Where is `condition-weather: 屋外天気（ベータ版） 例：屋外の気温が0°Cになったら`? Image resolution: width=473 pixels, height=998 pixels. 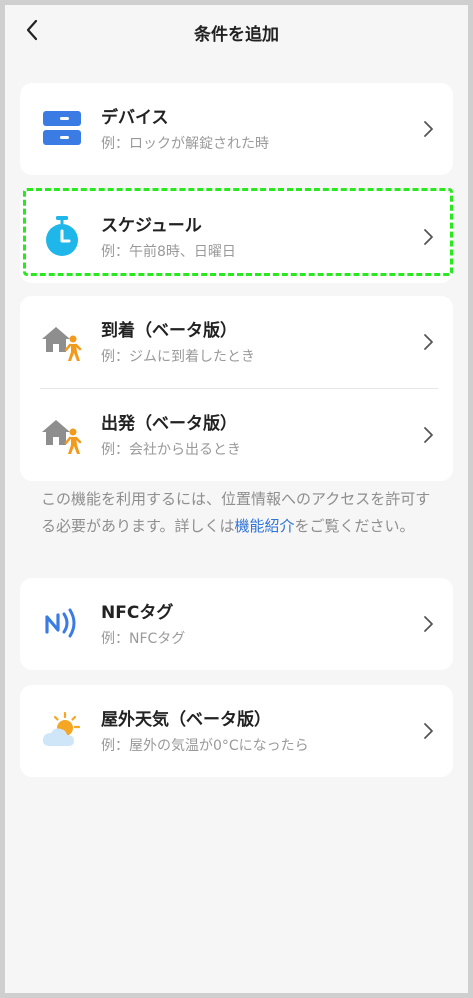
condition-weather: 屋外天気（ベータ版） 例：屋外の気温が0°Cになったら is located at coordinates (236, 731).